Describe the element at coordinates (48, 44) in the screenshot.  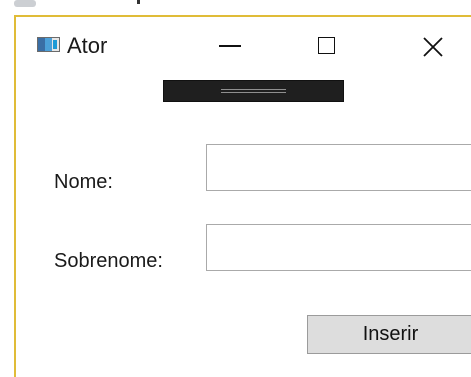
I see `window-app-icon` at that location.